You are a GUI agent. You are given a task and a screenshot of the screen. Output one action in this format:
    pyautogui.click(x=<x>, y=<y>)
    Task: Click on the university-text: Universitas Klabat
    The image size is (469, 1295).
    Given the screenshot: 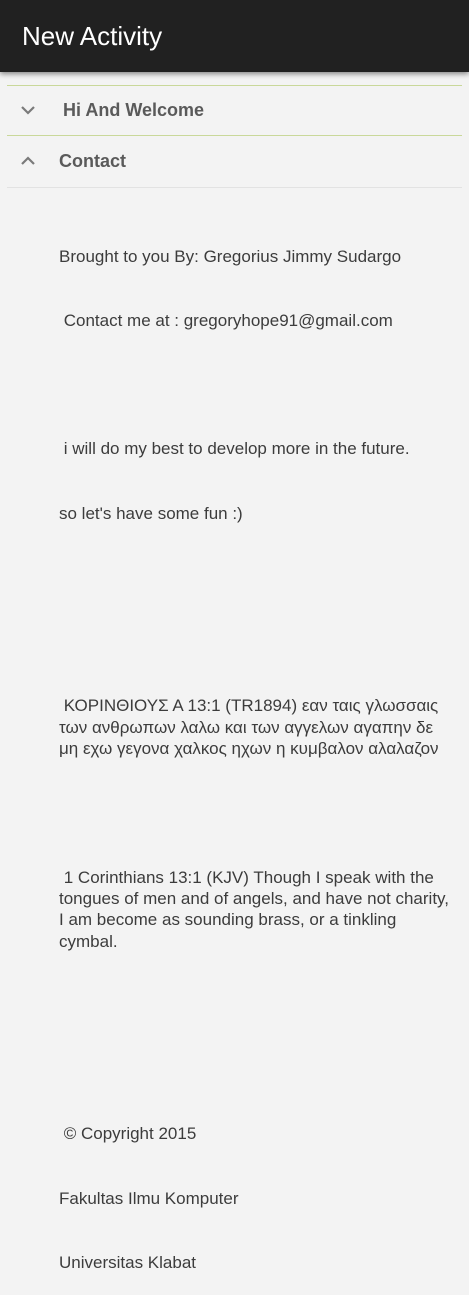 What is the action you would take?
    pyautogui.click(x=128, y=1262)
    